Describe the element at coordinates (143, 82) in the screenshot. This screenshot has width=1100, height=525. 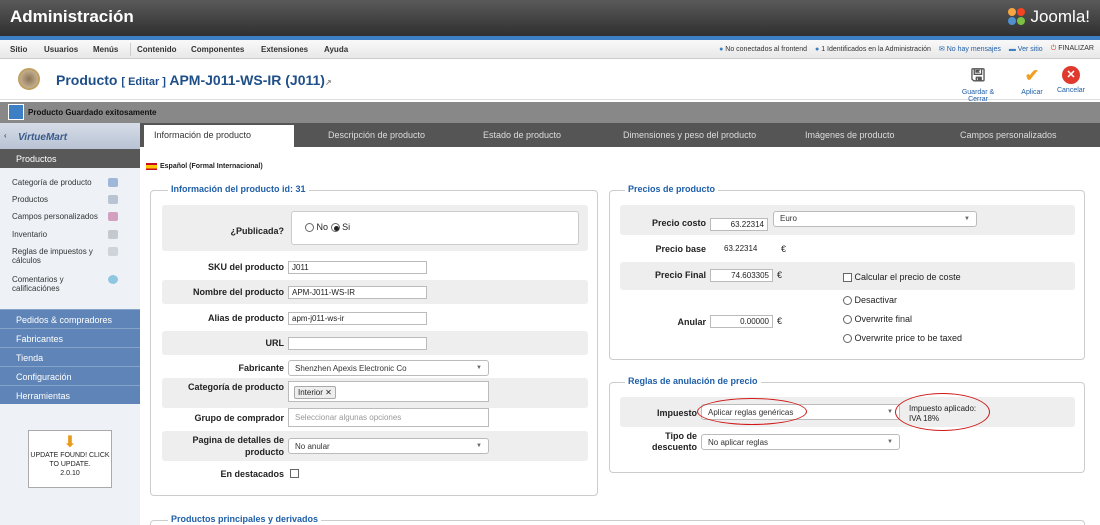
I see `page-title-edit: [ Editar ]` at that location.